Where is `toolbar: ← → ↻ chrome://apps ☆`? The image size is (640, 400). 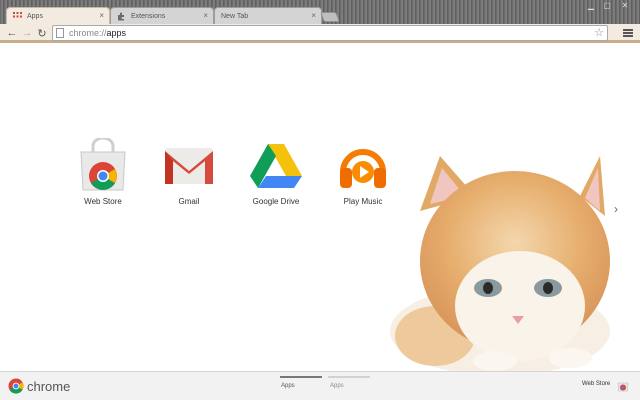 toolbar: ← → ↻ chrome://apps ☆ is located at coordinates (320, 33).